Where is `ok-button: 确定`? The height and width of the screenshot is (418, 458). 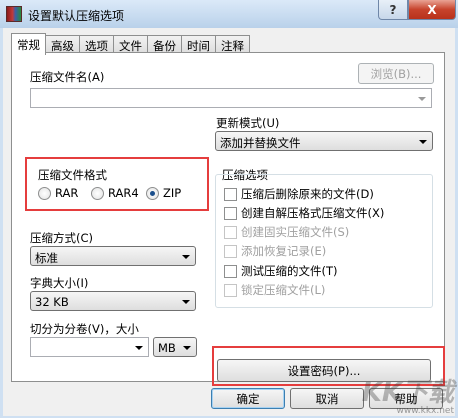 ok-button: 确定 is located at coordinates (248, 398).